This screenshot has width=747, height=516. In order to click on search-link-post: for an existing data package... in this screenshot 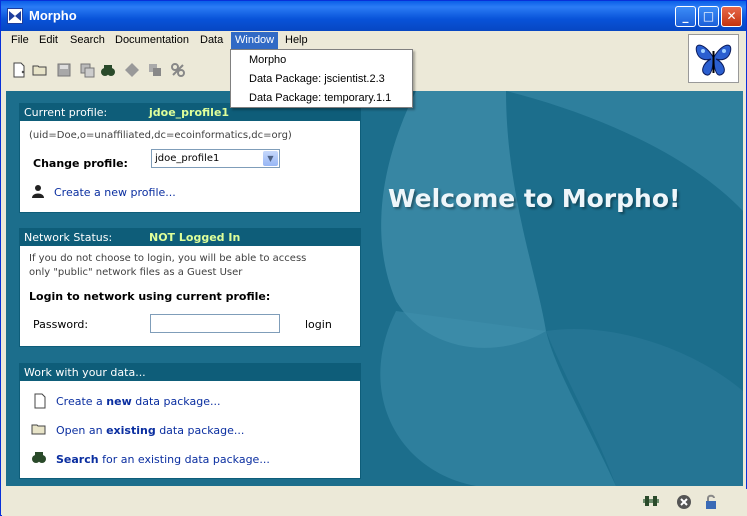, I will do `click(184, 459)`.